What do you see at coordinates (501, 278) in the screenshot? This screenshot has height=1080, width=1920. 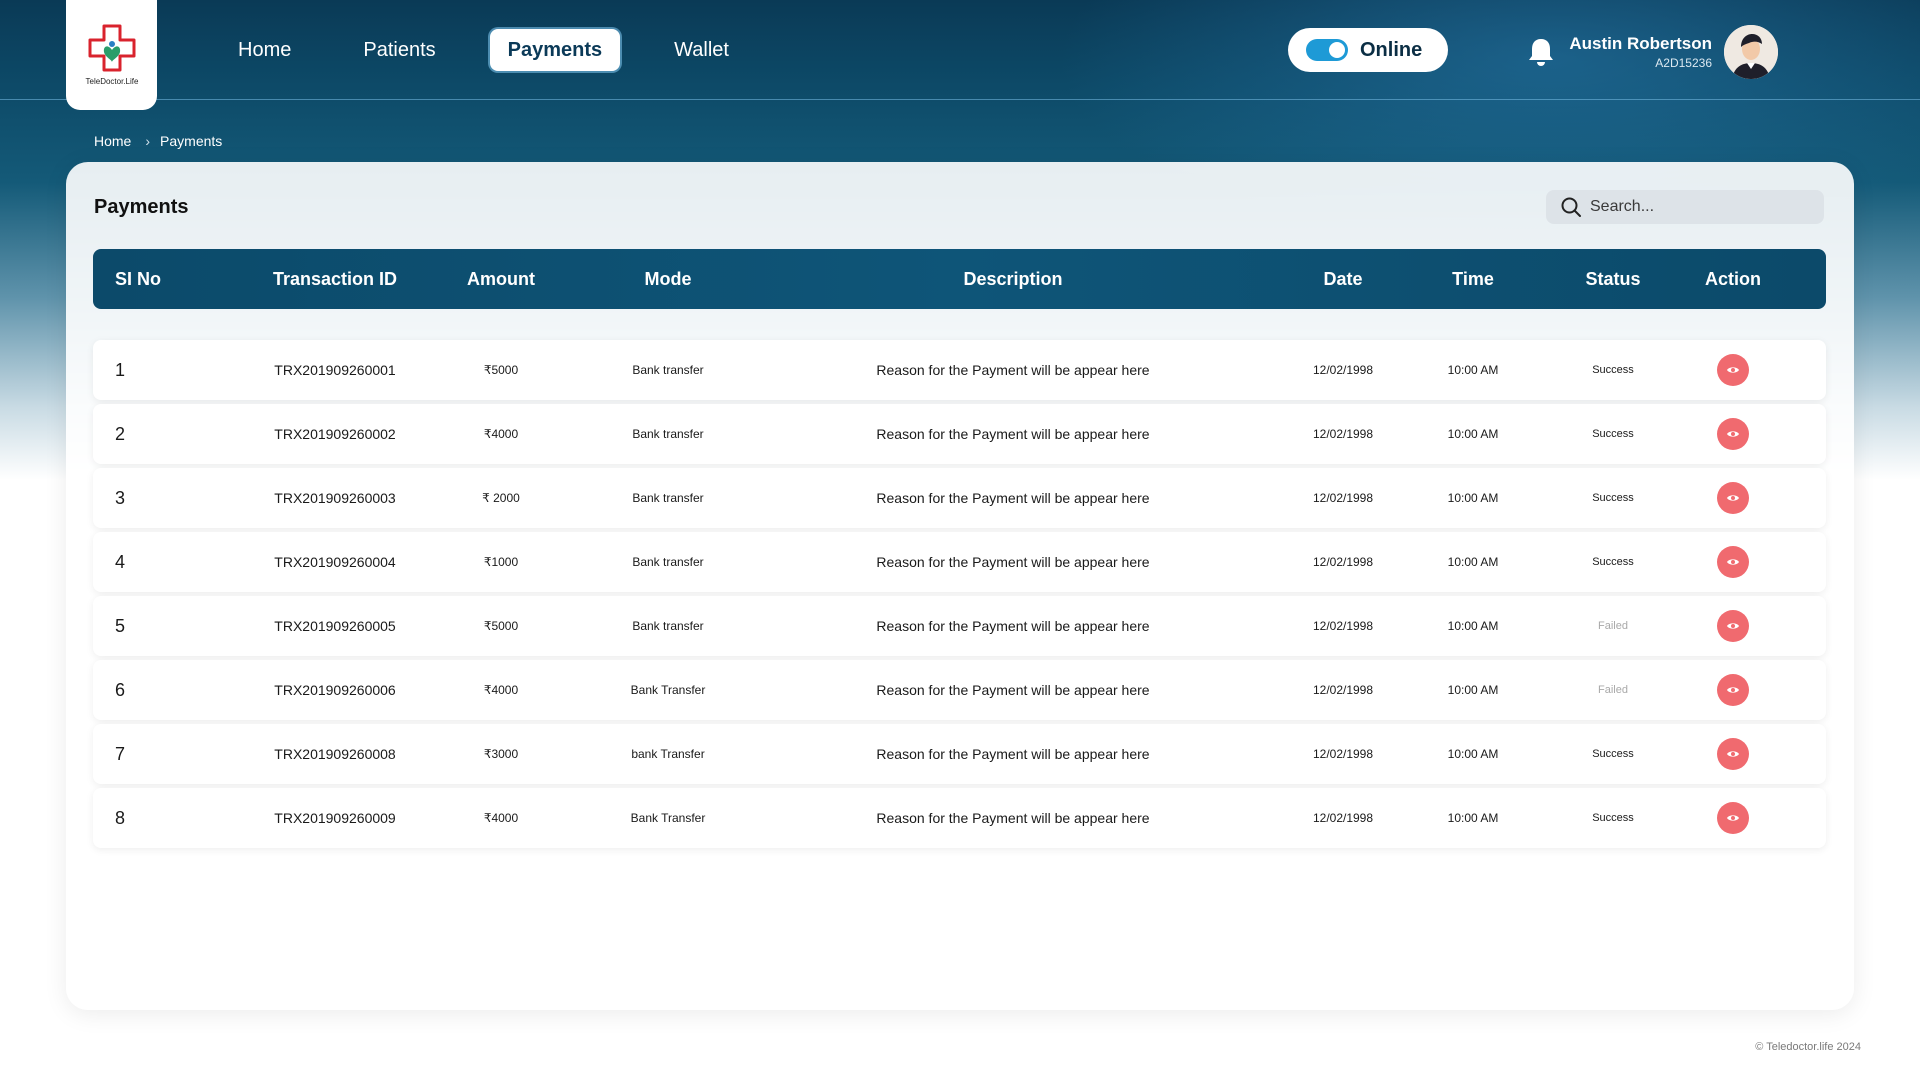 I see `header-amount: Amount` at bounding box center [501, 278].